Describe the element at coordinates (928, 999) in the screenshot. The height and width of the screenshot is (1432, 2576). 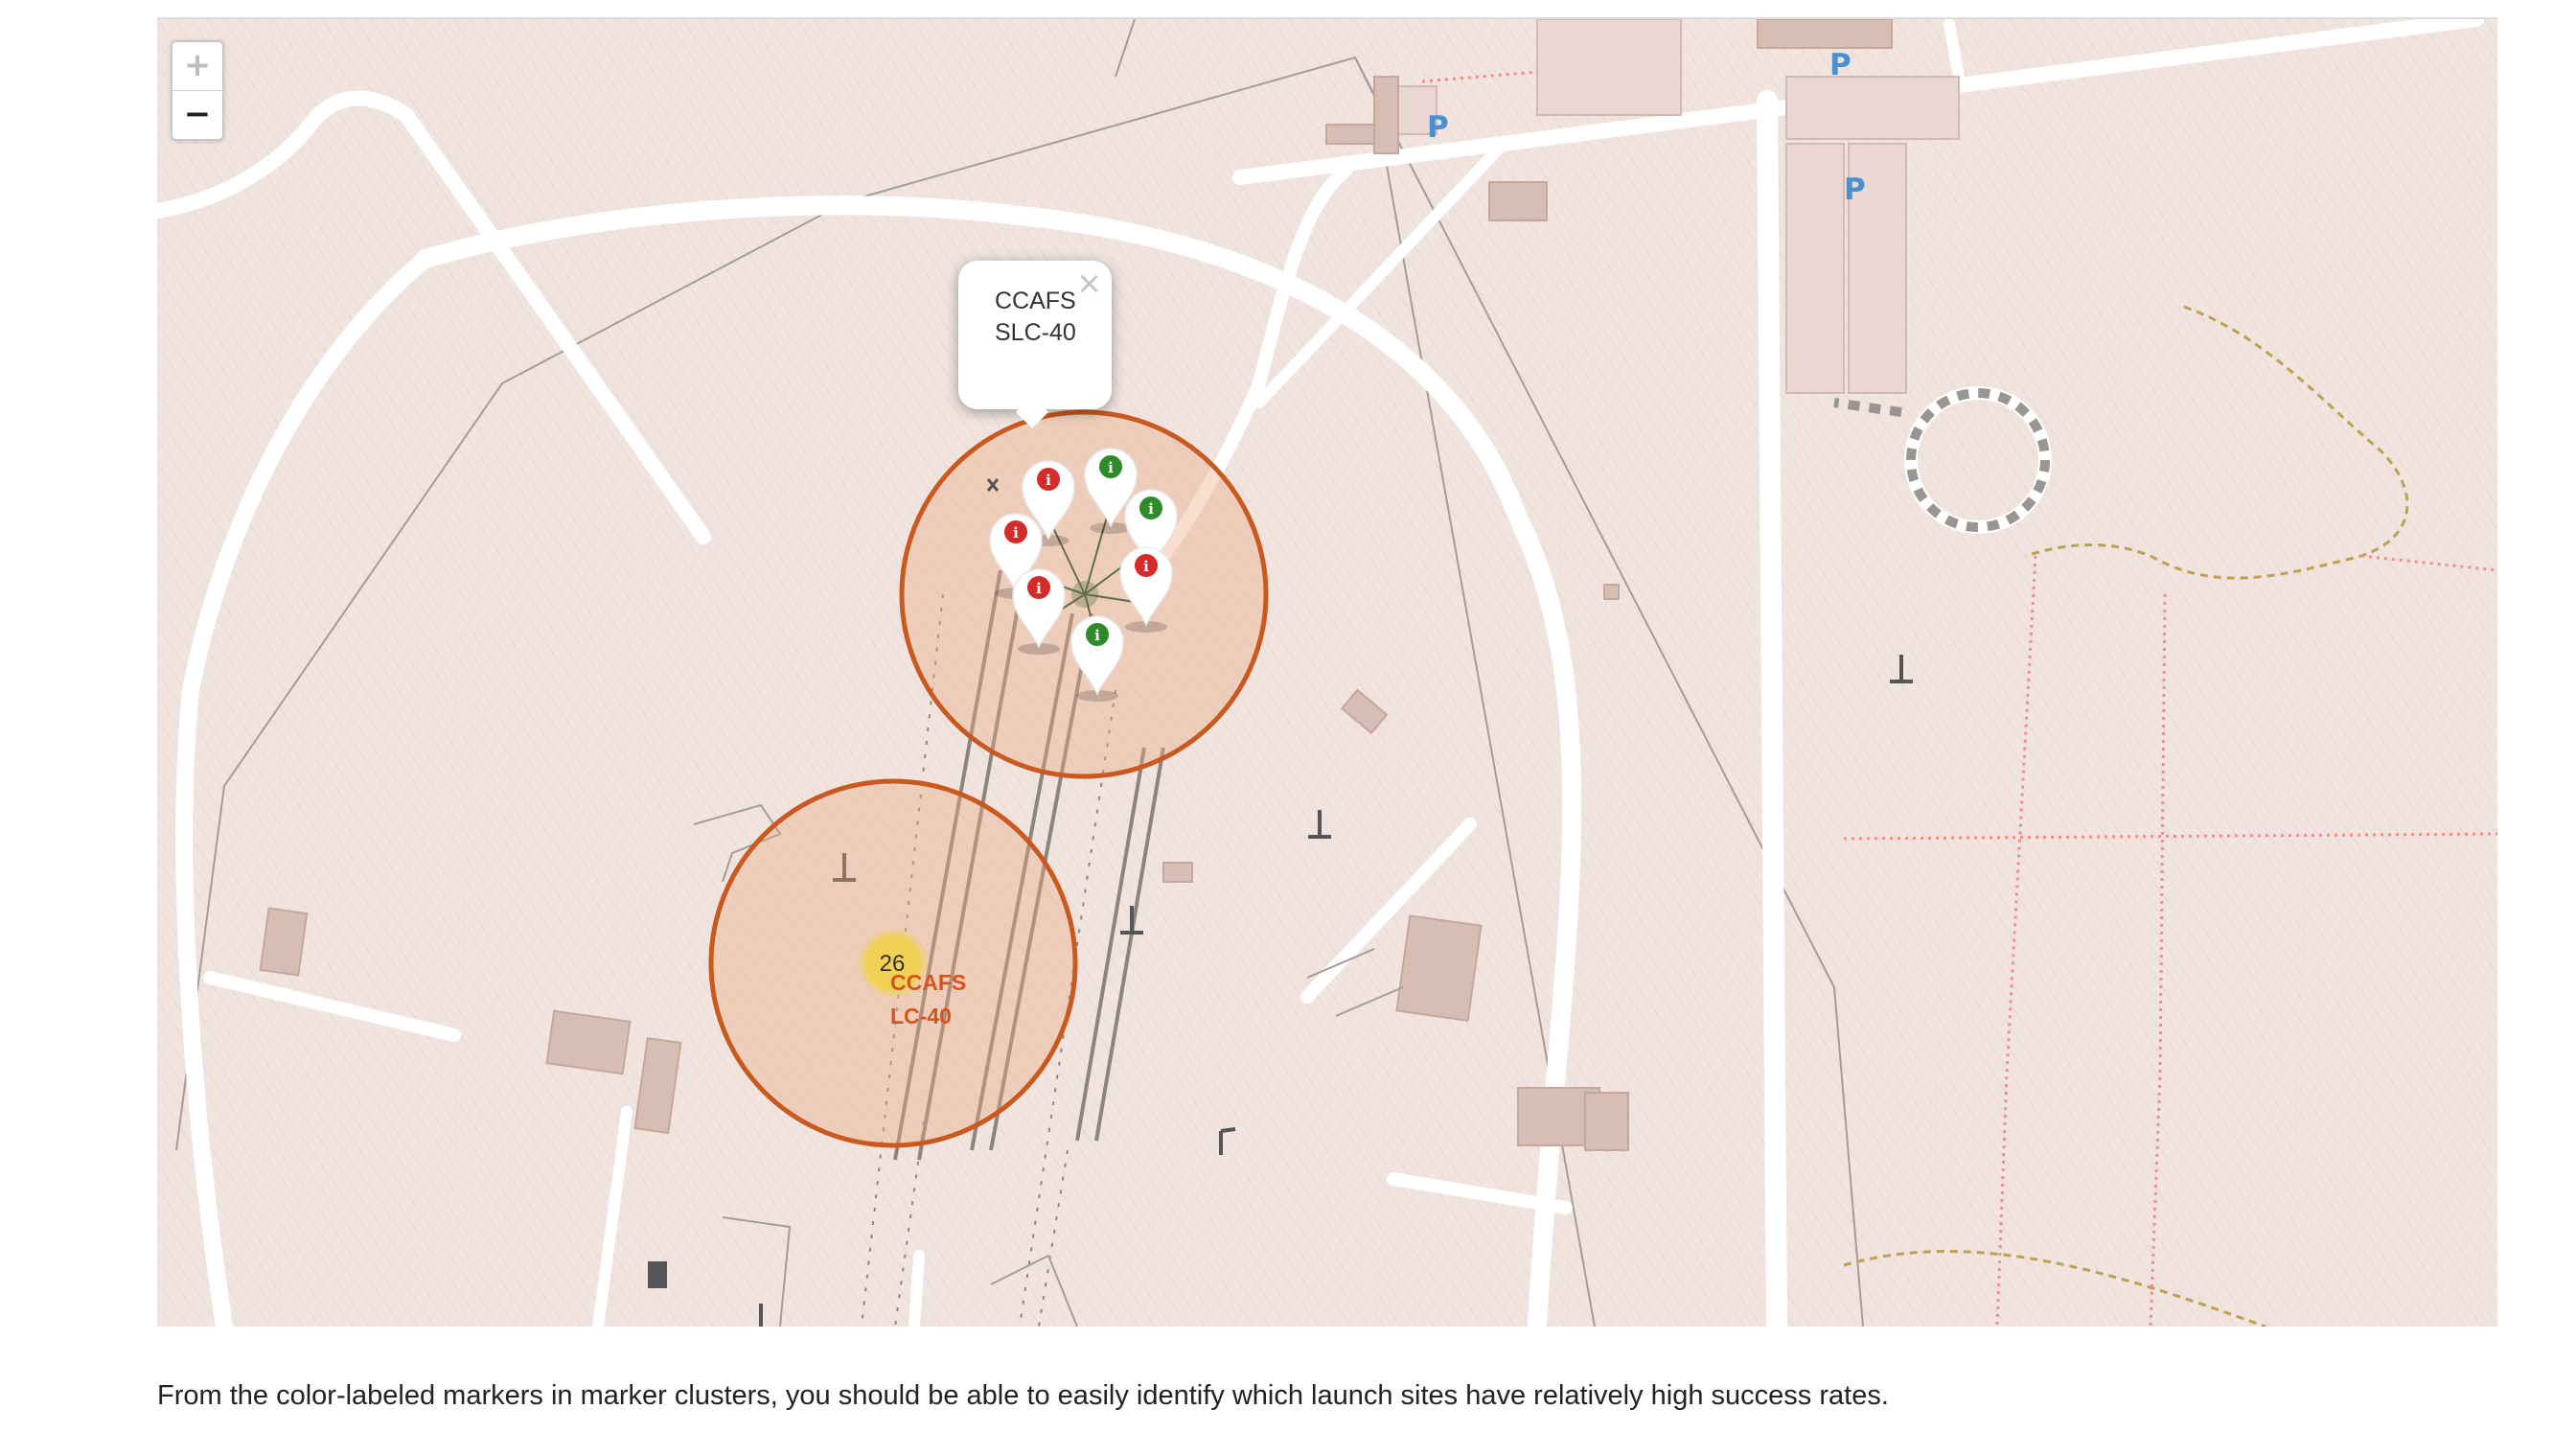
I see `launch-site-label: CCAFS LC-40` at that location.